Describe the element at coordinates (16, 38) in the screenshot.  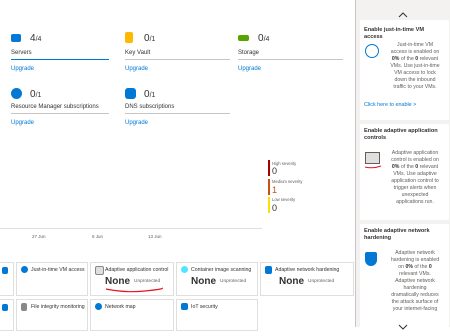
I see `server-icon` at that location.